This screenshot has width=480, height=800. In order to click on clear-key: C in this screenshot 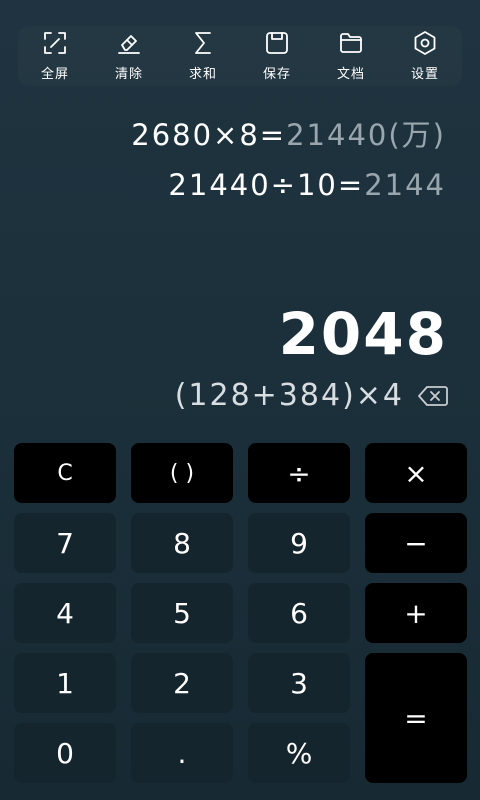, I will do `click(65, 473)`.